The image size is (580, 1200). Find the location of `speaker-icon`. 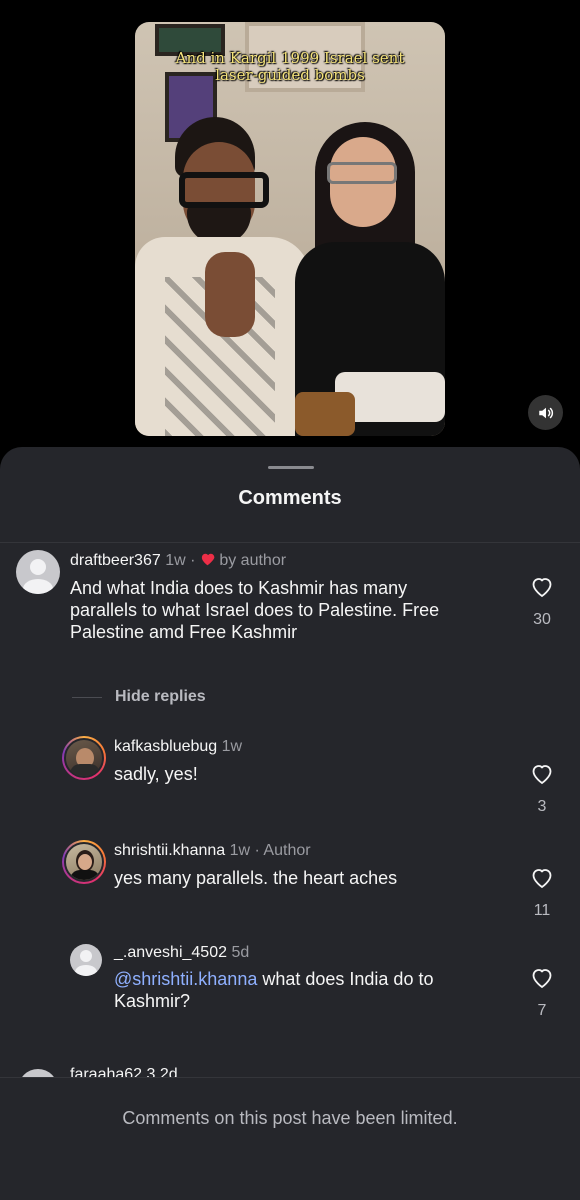

speaker-icon is located at coordinates (545, 412).